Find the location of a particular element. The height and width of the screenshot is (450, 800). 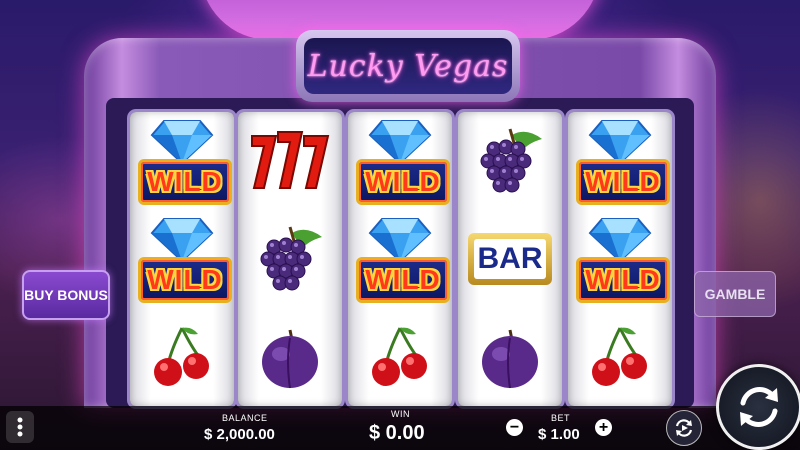

balance-value: $ 2,000.00 is located at coordinates (239, 434).